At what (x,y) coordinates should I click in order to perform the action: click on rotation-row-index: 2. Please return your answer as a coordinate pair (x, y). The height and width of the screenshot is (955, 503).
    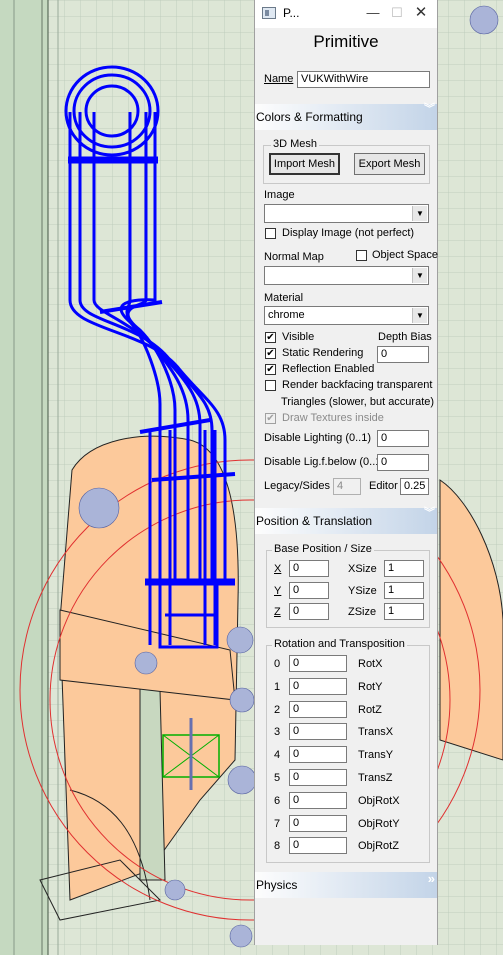
    Looking at the image, I should click on (277, 709).